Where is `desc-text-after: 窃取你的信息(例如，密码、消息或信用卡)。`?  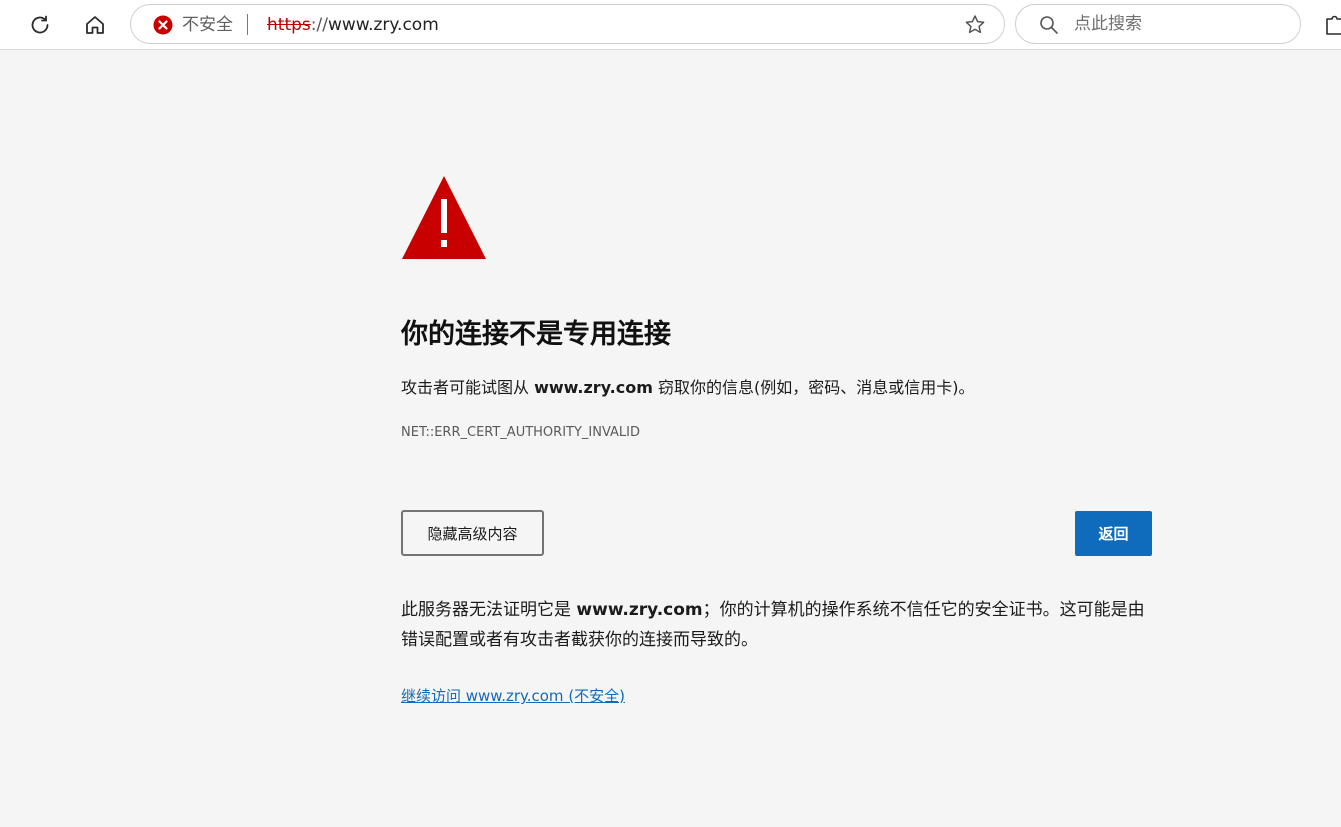
desc-text-after: 窃取你的信息(例如，密码、消息或信用卡)。 is located at coordinates (813, 387).